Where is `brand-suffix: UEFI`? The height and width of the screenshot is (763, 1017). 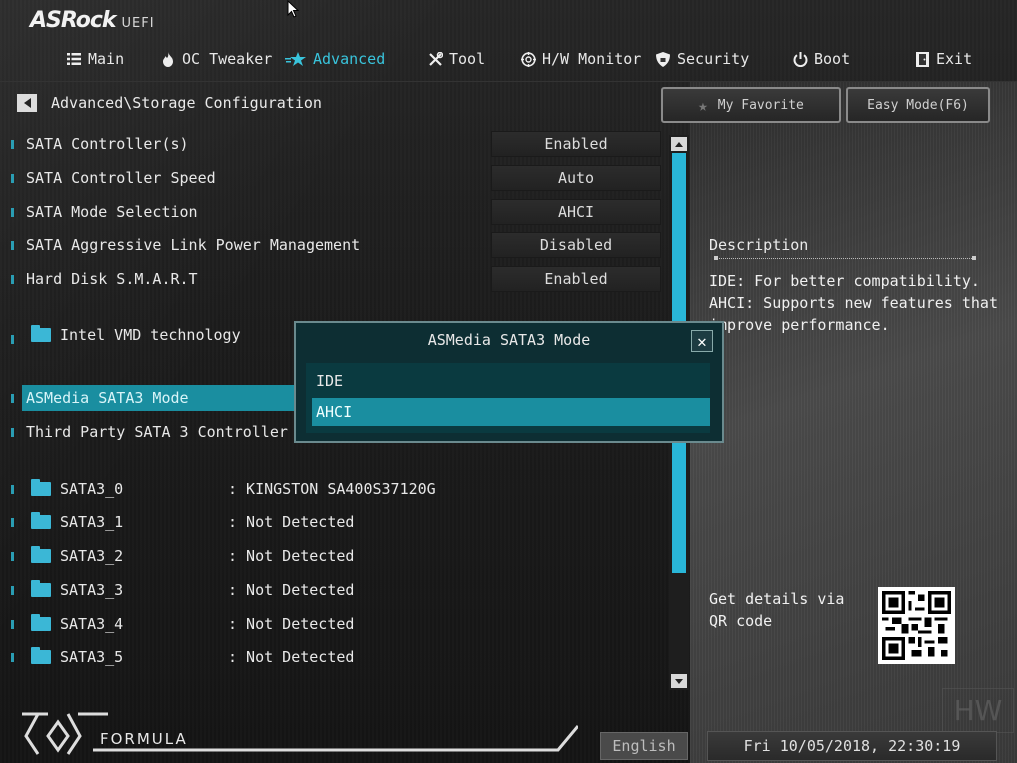
brand-suffix: UEFI is located at coordinates (138, 23).